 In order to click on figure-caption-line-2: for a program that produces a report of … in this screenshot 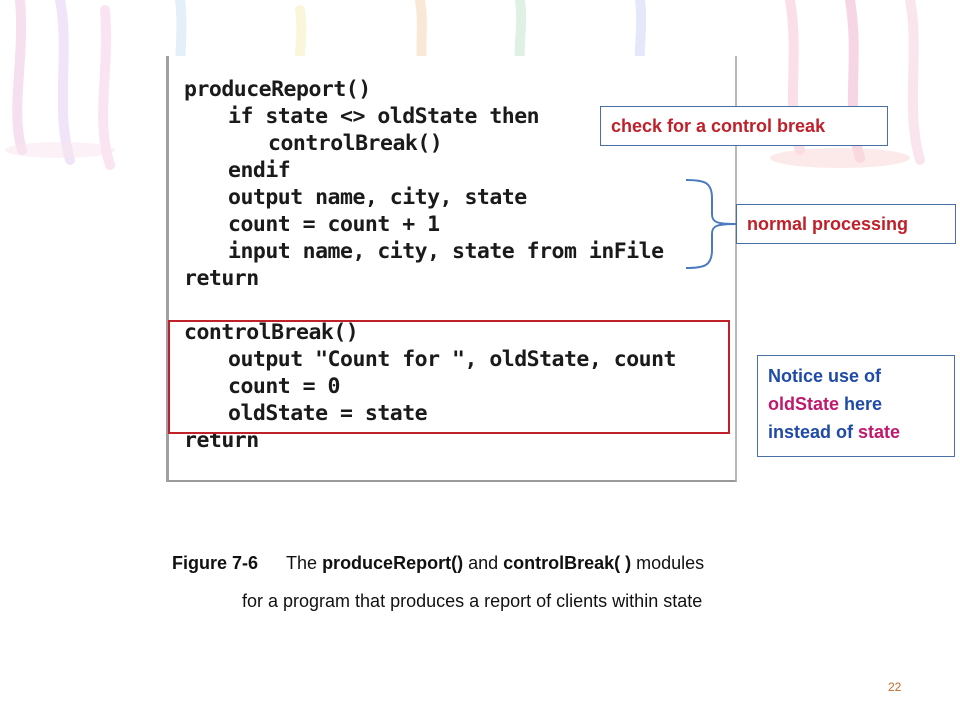, I will do `click(472, 601)`.